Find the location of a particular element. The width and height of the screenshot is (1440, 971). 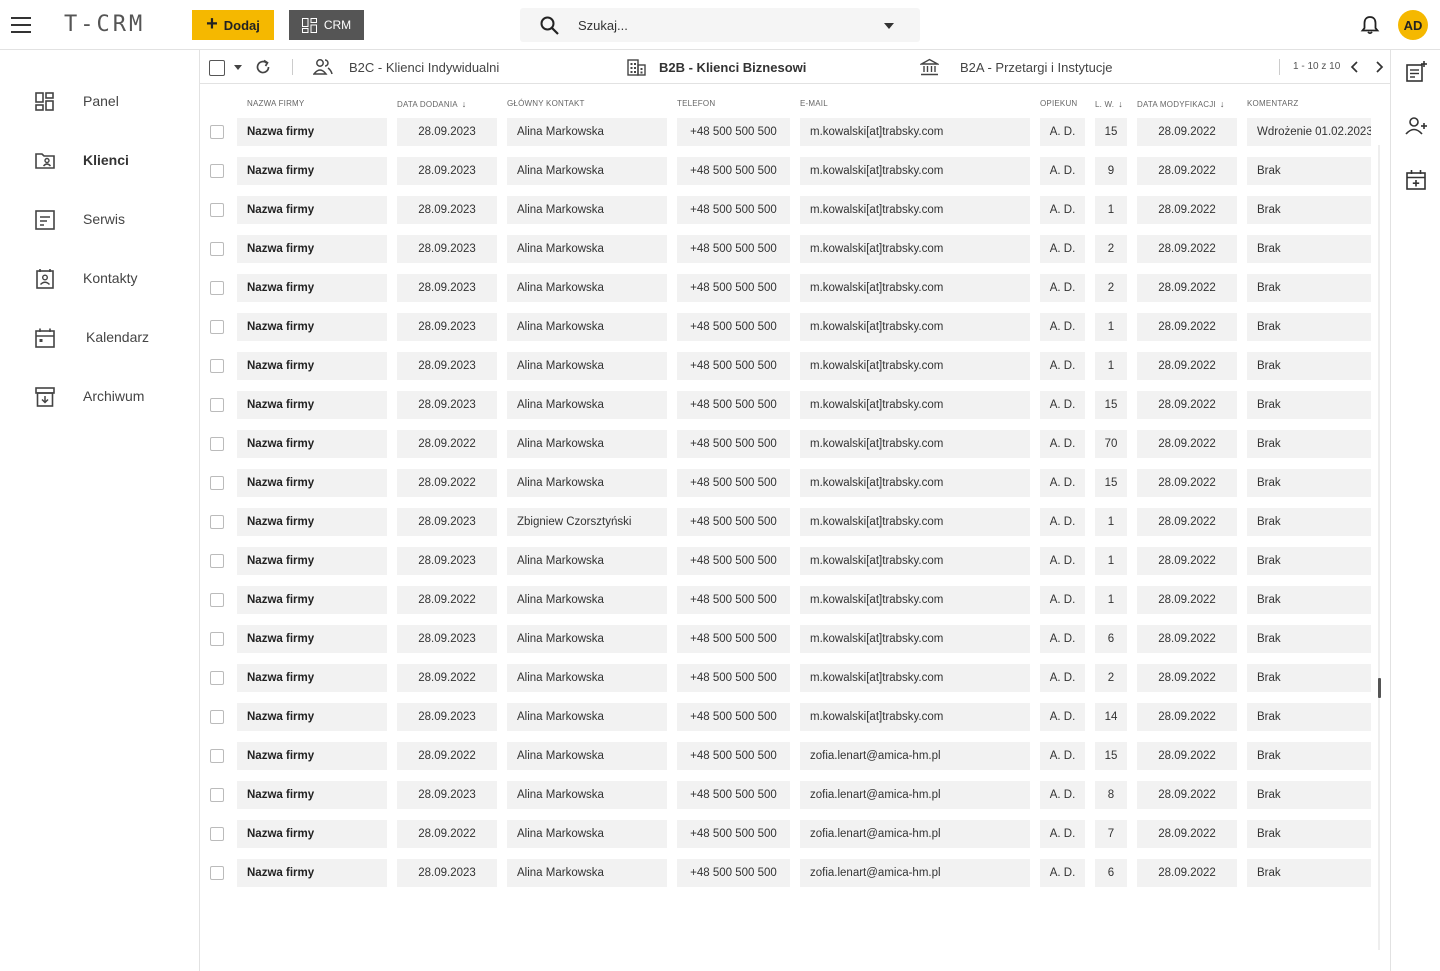

search-input is located at coordinates (718, 25).